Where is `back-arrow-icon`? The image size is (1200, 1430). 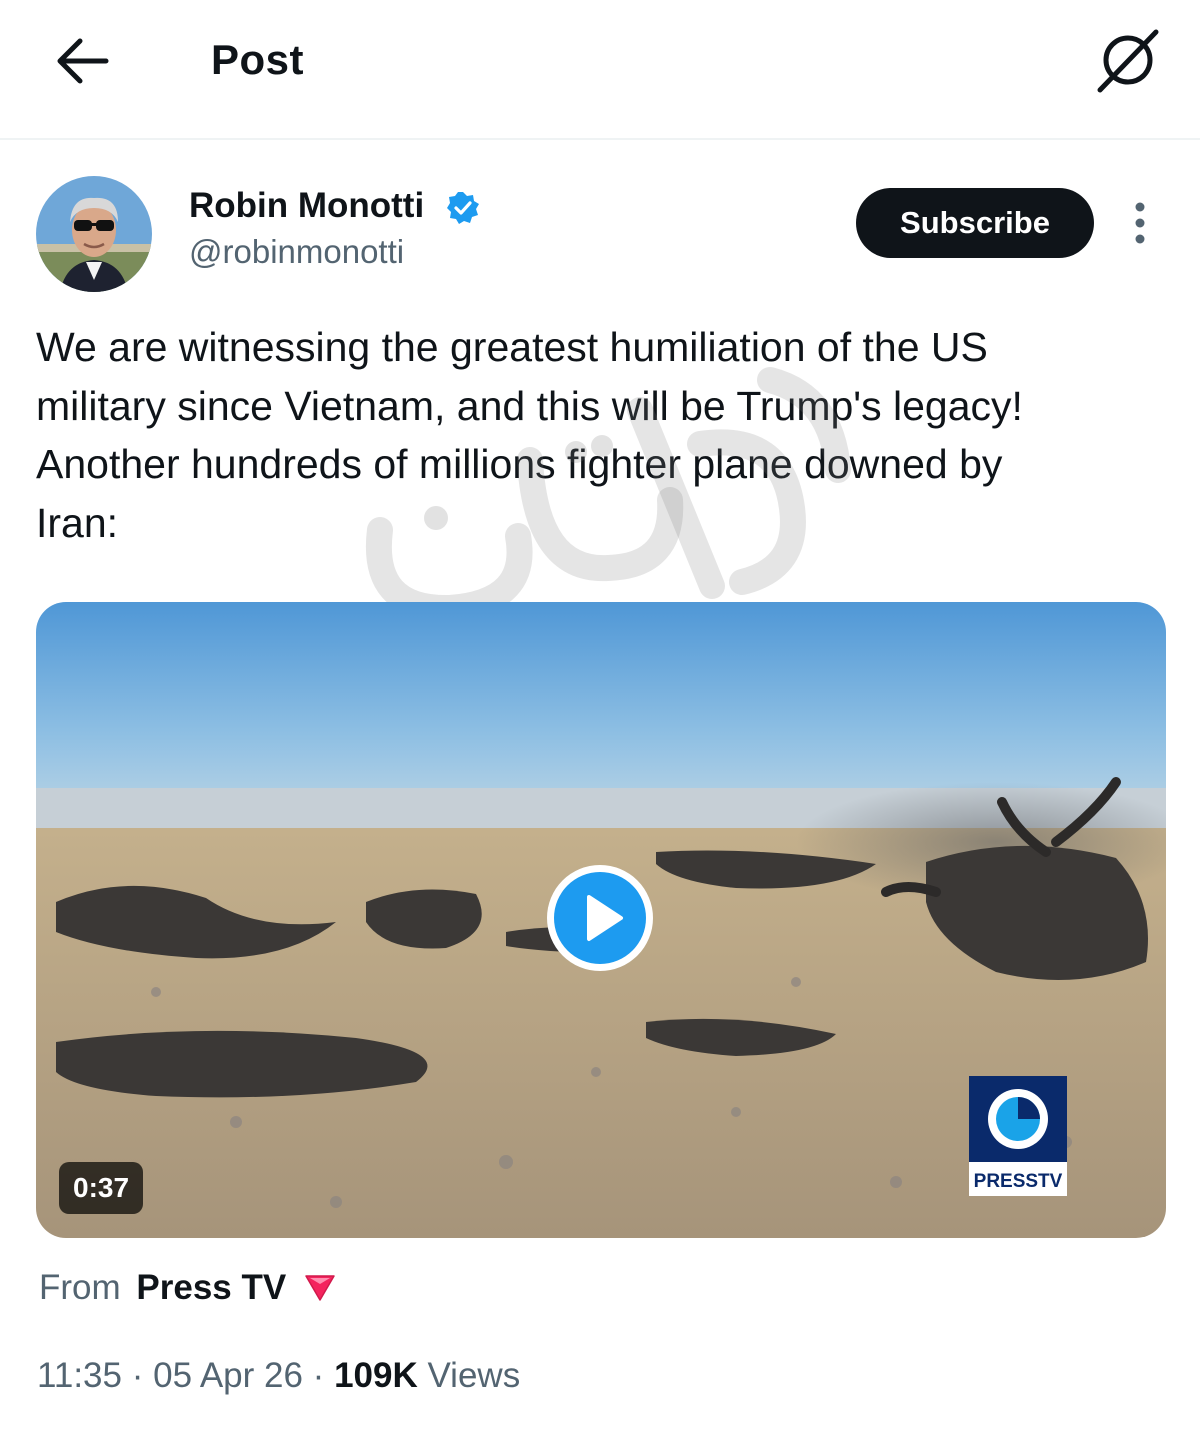
back-arrow-icon is located at coordinates (81, 61).